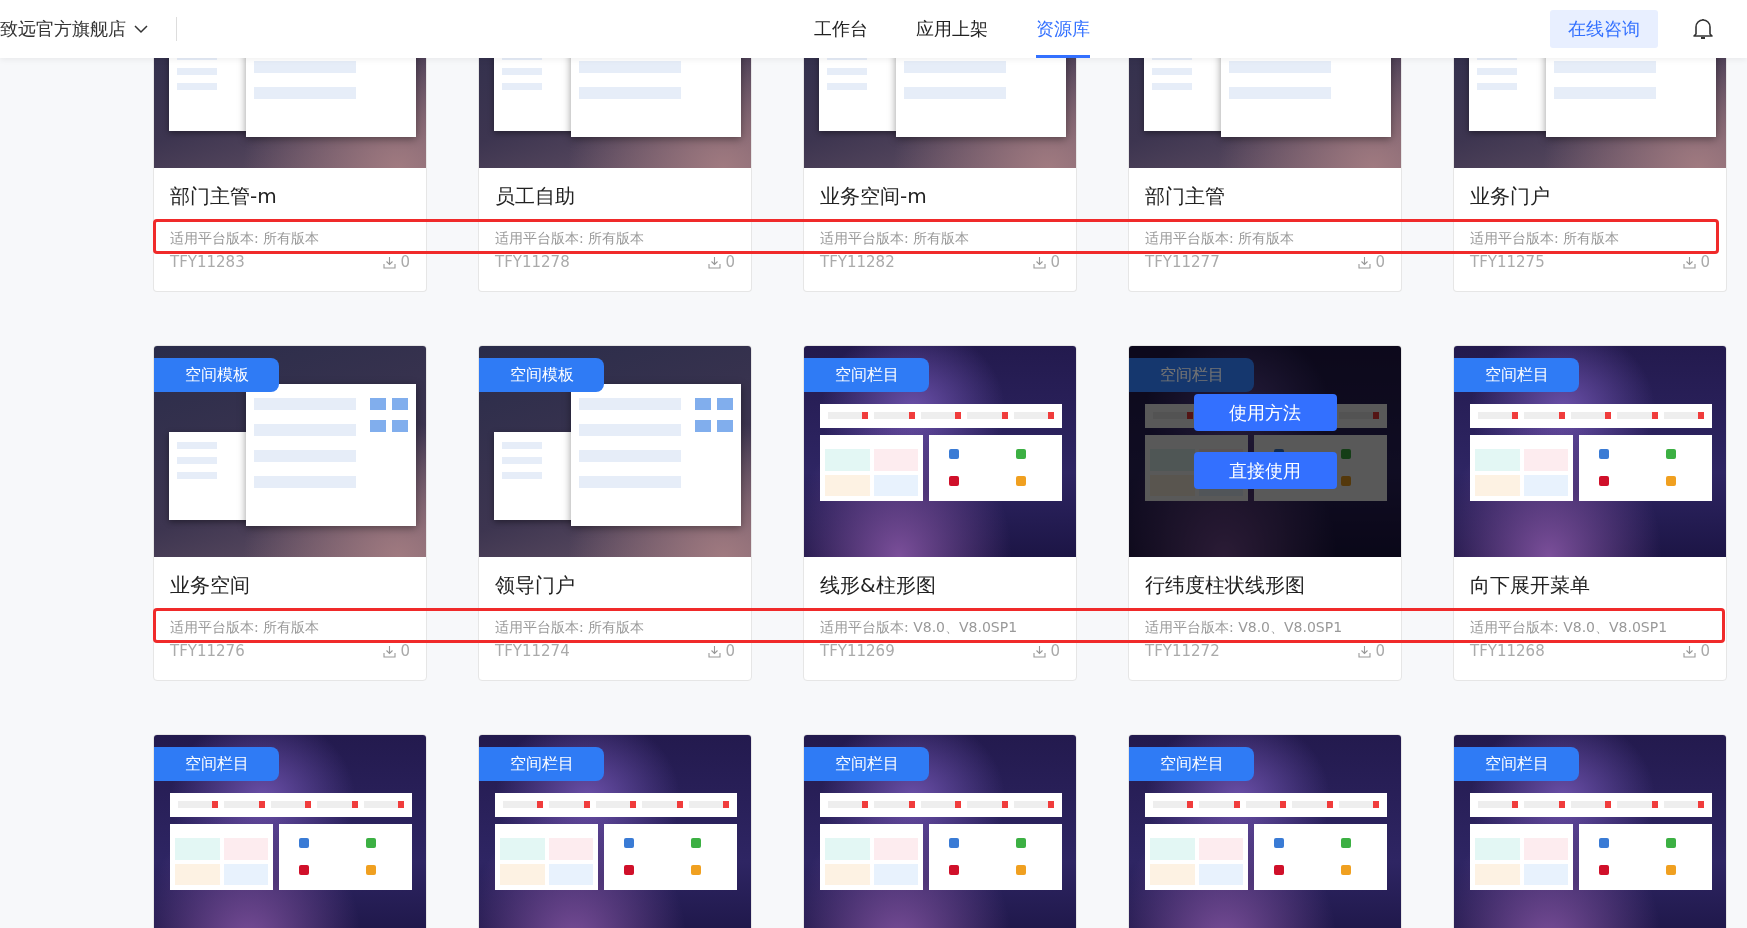  Describe the element at coordinates (535, 585) in the screenshot. I see `card-title: 领导门户` at that location.